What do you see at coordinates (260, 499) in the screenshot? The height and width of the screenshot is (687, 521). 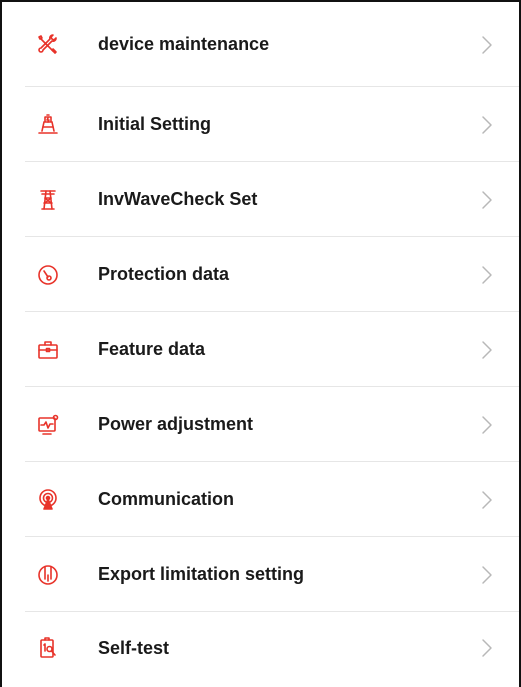 I see `menu-item-communication: Communication` at bounding box center [260, 499].